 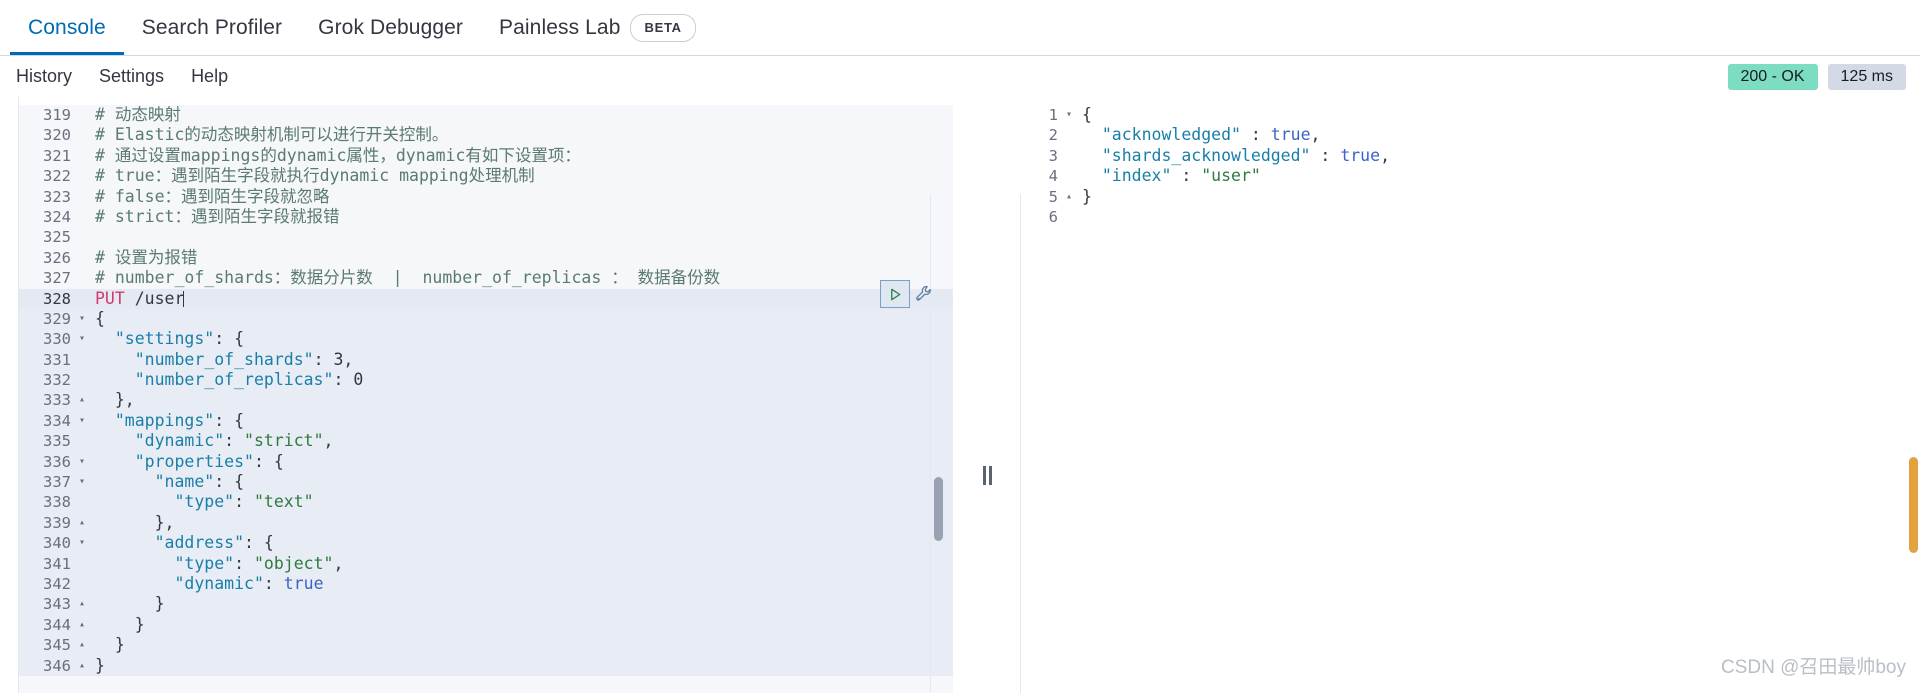 What do you see at coordinates (67, 27) in the screenshot?
I see `tab-console: Console` at bounding box center [67, 27].